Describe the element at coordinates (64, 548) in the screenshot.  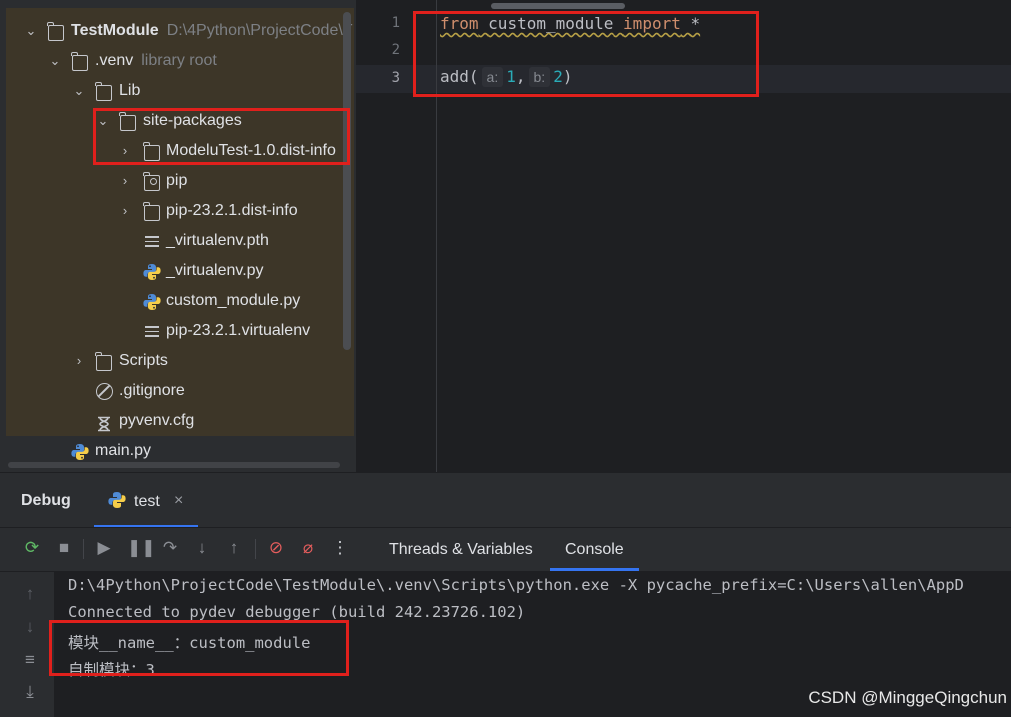
I see `stop-icon: ■` at that location.